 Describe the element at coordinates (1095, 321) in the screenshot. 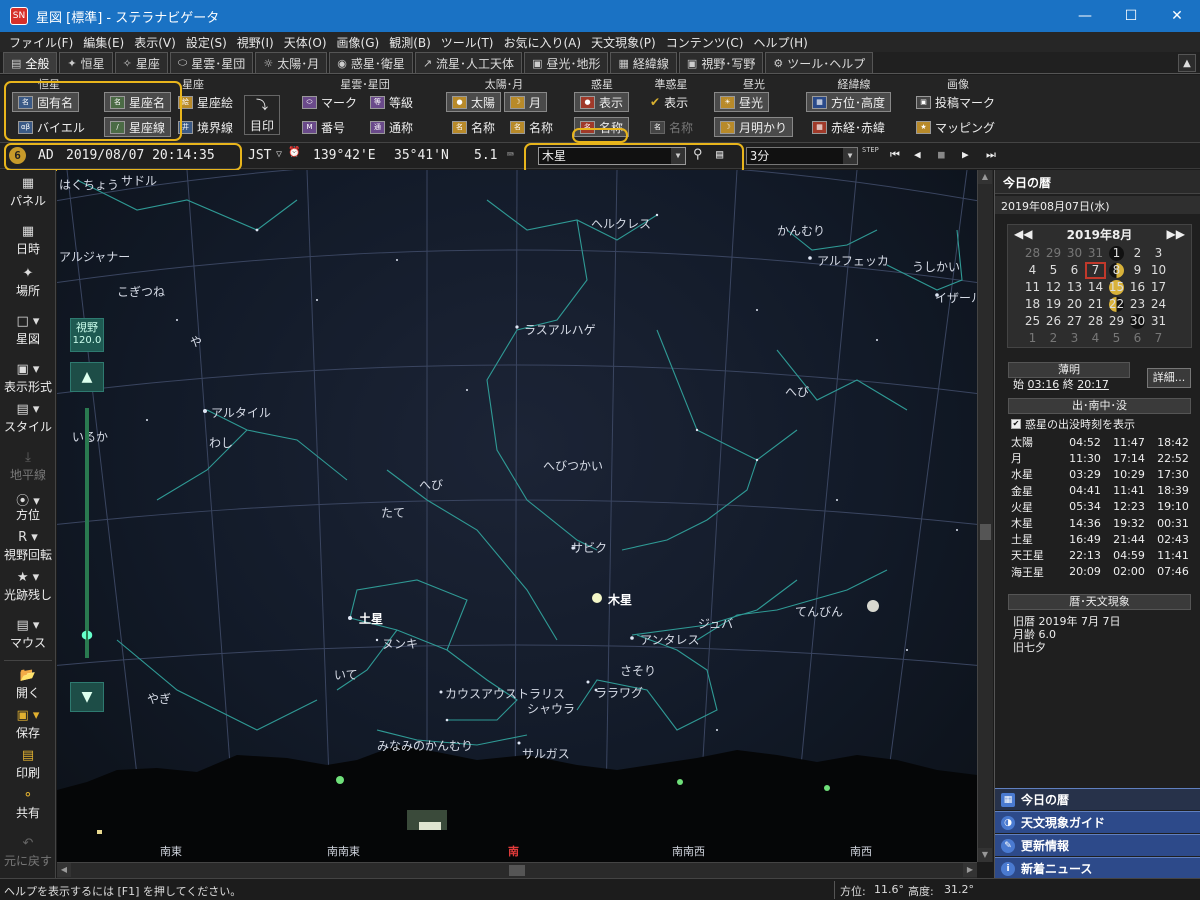

I see `calendar-day: 28` at that location.